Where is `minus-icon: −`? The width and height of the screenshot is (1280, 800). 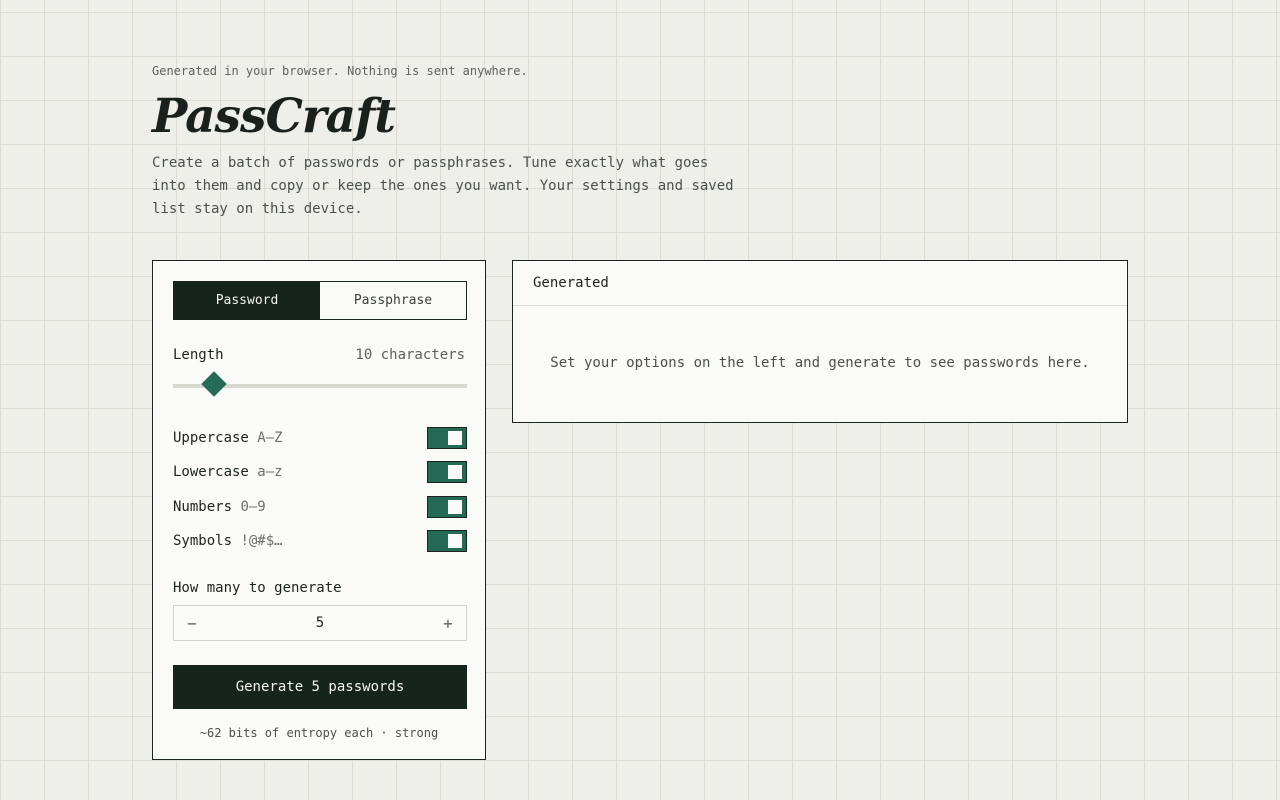 minus-icon: − is located at coordinates (192, 623).